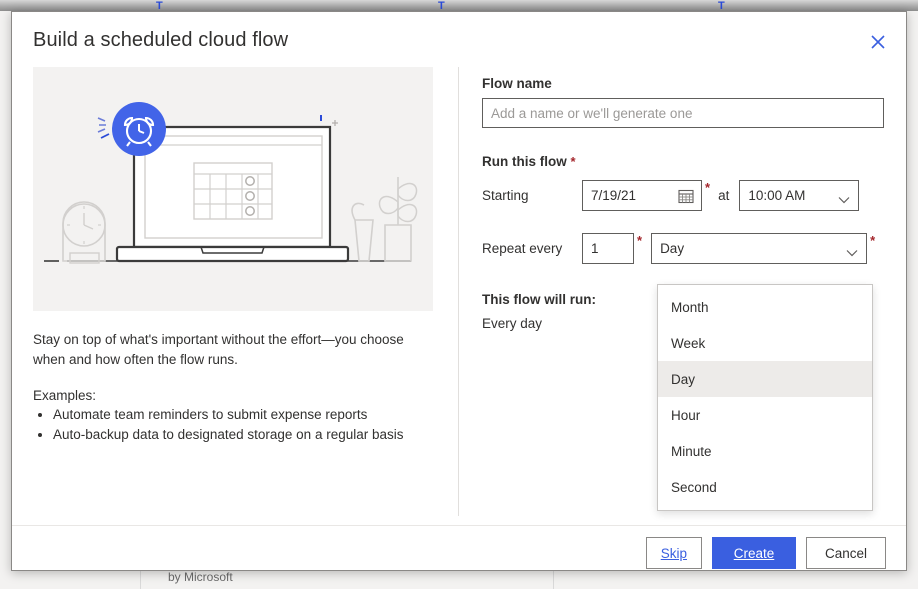  What do you see at coordinates (759, 248) in the screenshot?
I see `repeat-unit-dropdown: Day` at bounding box center [759, 248].